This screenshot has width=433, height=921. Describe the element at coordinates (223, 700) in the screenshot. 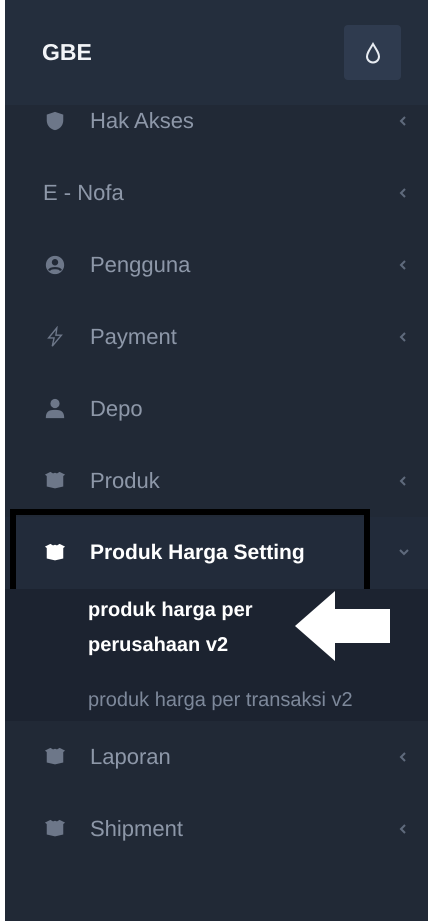

I see `submenu-item: produk harga per transaksi v2` at that location.